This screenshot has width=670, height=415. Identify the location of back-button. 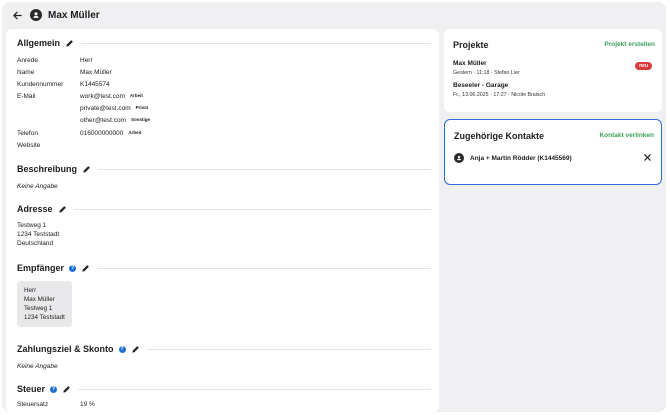
(17, 15).